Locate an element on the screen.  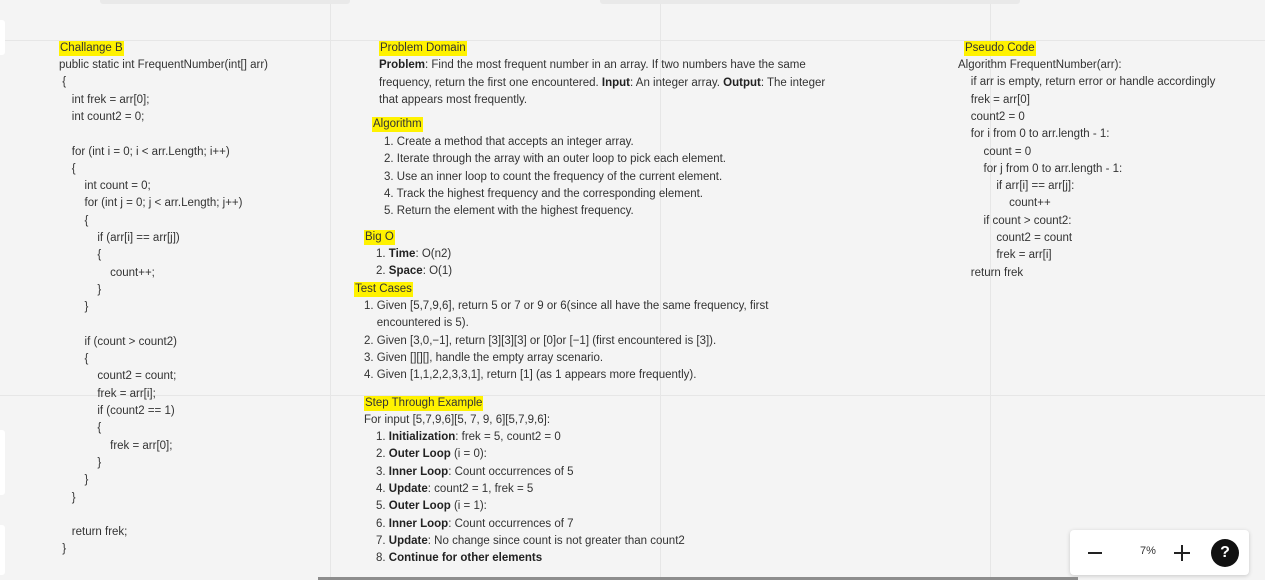
text-run: that appears most frequently. is located at coordinates (453, 100).